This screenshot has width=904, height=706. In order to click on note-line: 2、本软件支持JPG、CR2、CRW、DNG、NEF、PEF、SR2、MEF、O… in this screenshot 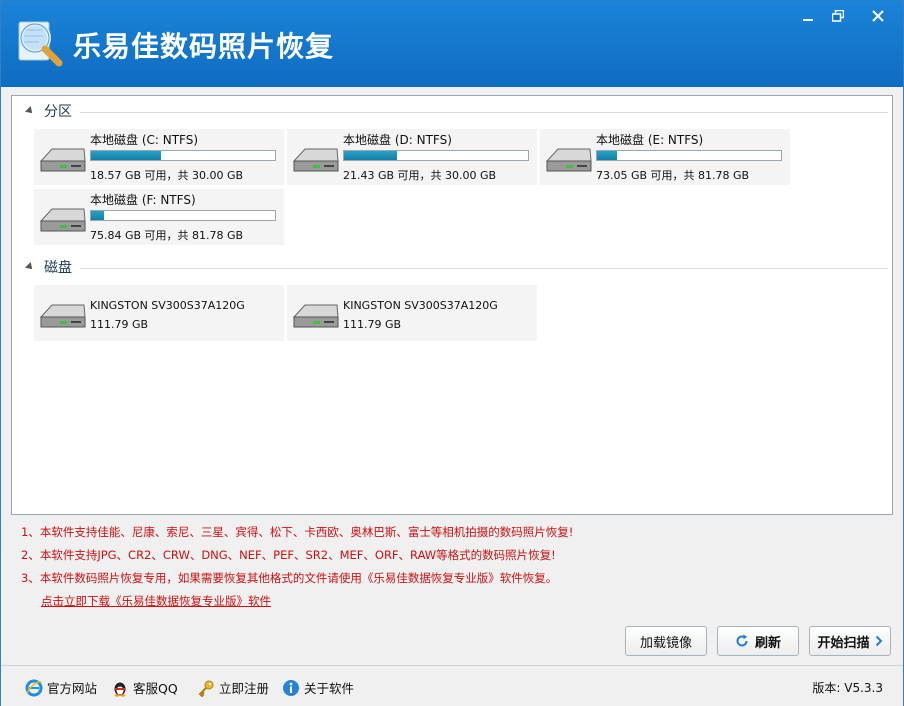, I will do `click(288, 555)`.